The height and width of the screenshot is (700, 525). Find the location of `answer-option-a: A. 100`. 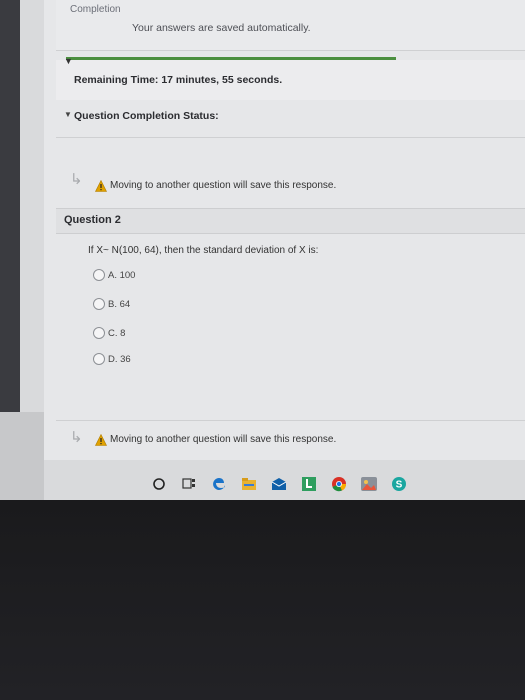

answer-option-a: A. 100 is located at coordinates (114, 275).